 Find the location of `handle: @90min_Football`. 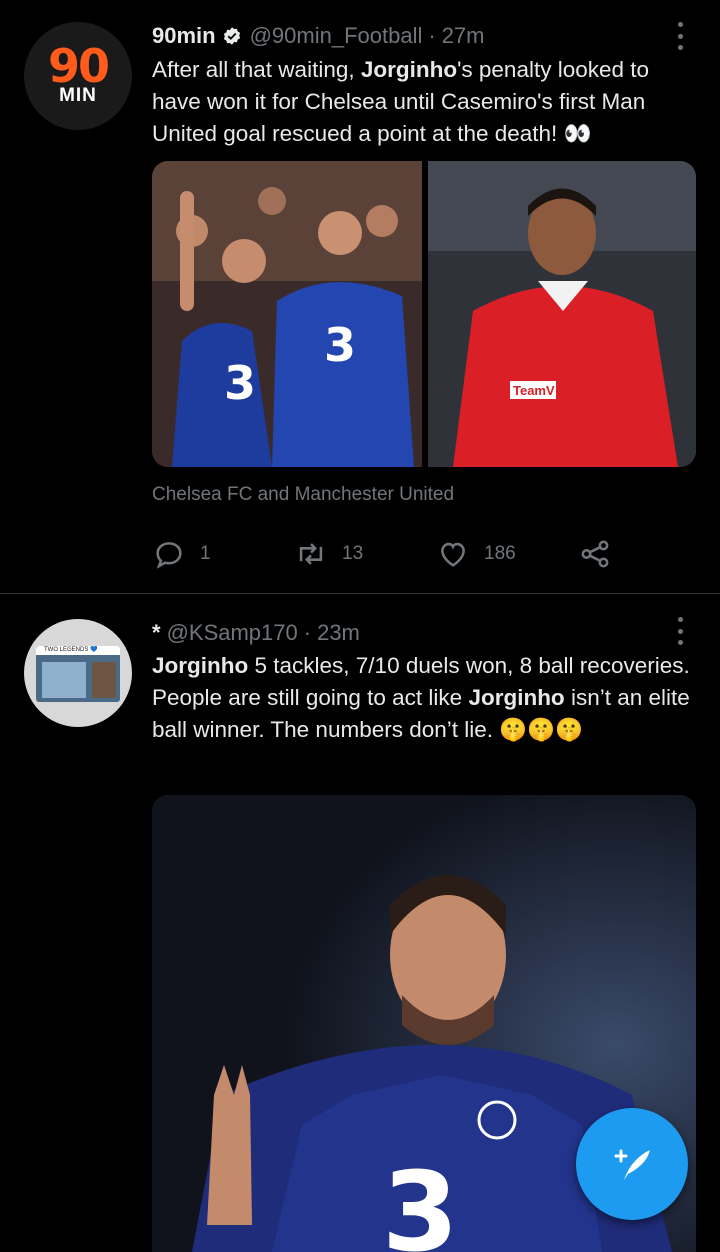

handle: @90min_Football is located at coordinates (336, 36).